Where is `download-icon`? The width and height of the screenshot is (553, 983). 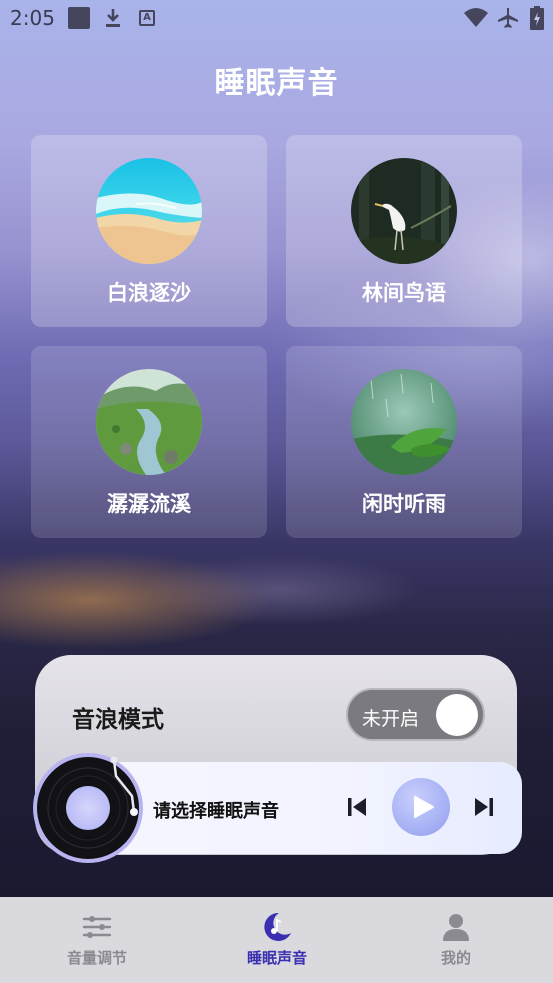 download-icon is located at coordinates (113, 18).